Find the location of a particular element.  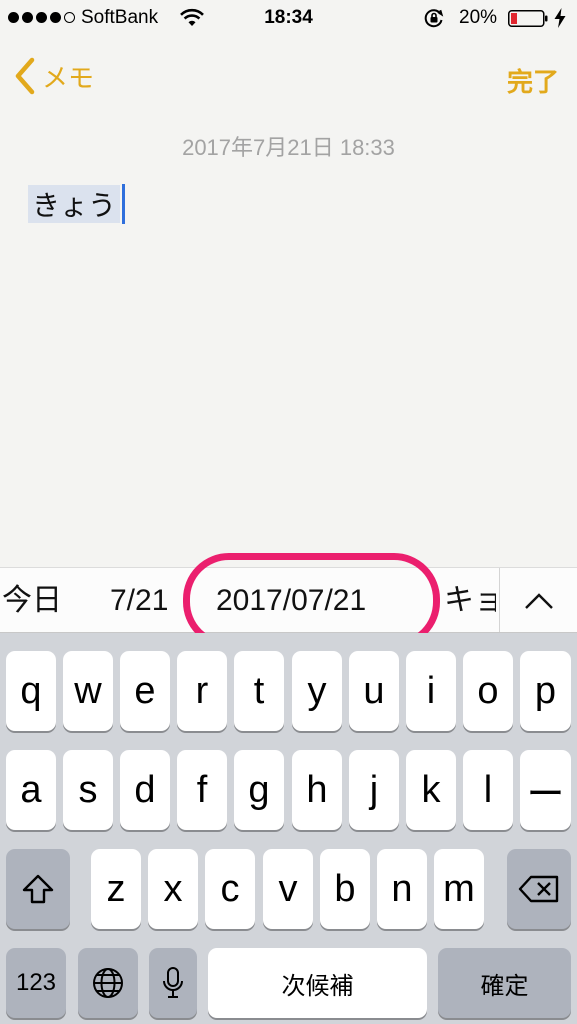

key-q: q is located at coordinates (31, 691).